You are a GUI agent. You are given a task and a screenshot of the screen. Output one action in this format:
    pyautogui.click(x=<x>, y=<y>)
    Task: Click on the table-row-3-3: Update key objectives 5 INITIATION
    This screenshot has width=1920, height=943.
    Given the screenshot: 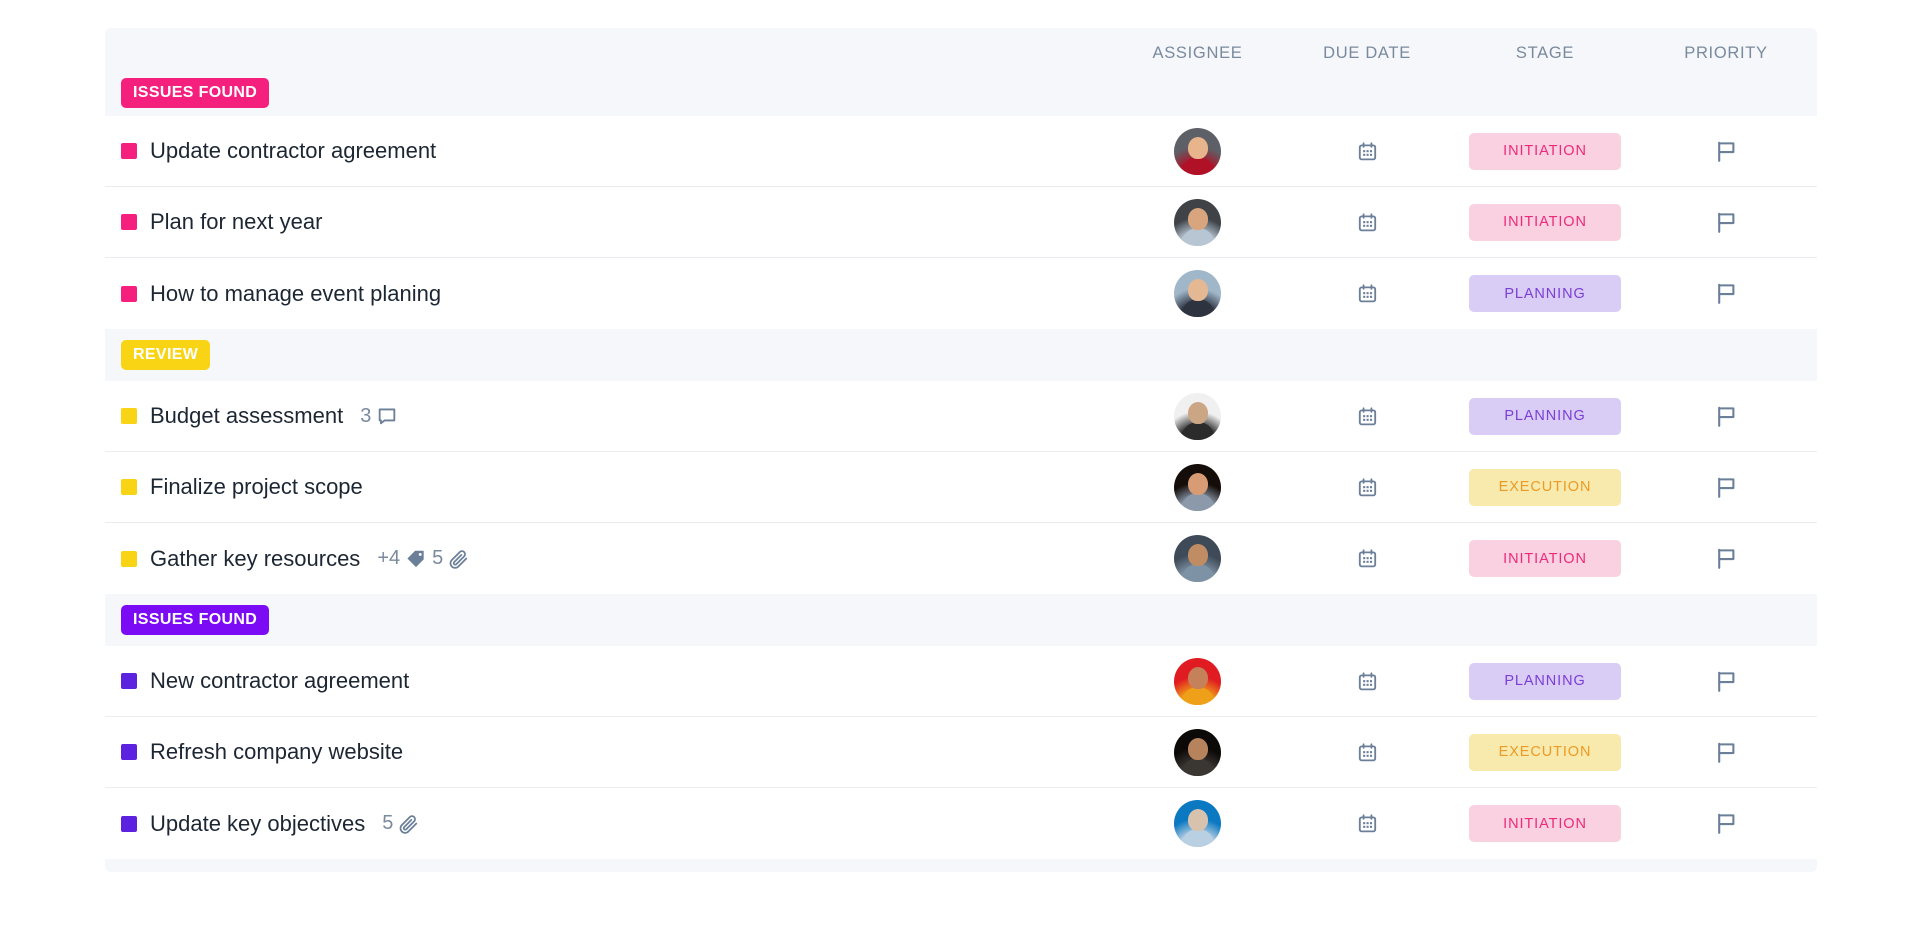 What is the action you would take?
    pyautogui.click(x=961, y=823)
    